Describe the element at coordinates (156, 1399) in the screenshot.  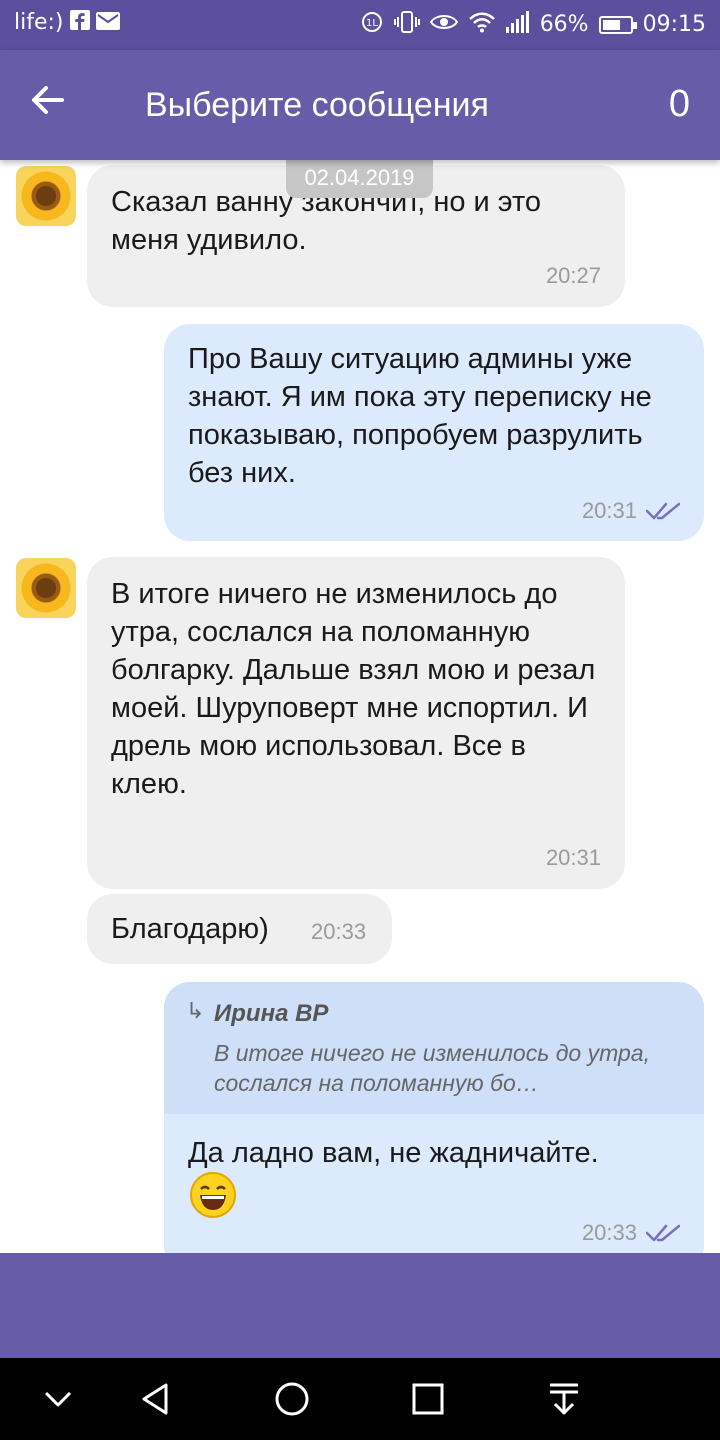
I see `nav-back-icon` at that location.